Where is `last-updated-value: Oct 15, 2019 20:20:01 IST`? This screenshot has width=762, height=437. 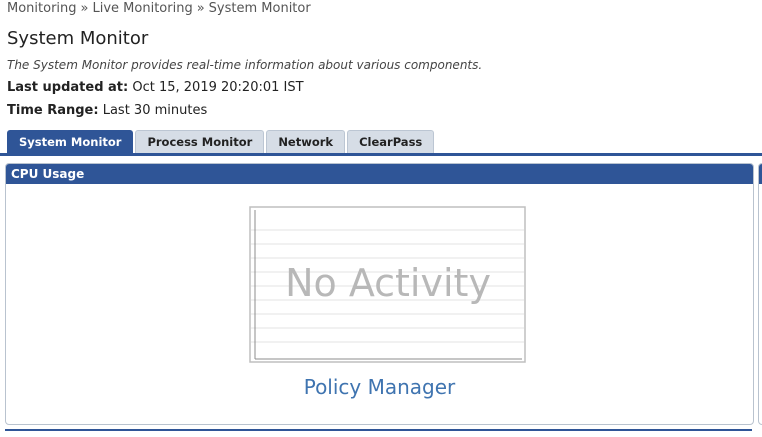
last-updated-value: Oct 15, 2019 20:20:01 IST is located at coordinates (218, 87).